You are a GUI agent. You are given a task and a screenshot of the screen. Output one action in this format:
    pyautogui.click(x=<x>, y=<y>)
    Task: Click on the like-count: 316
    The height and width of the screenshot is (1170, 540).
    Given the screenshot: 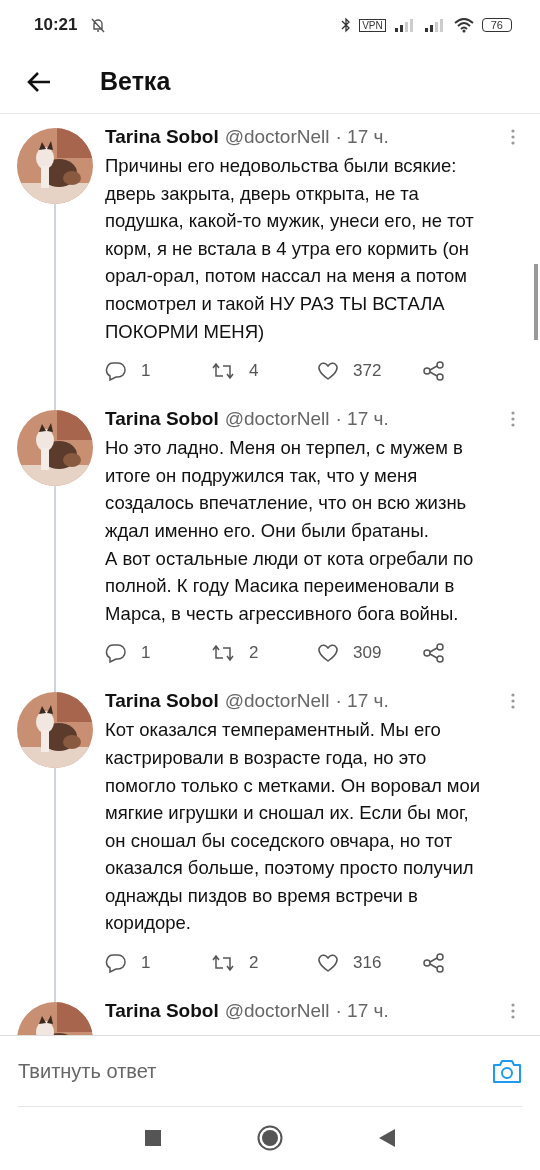 What is the action you would take?
    pyautogui.click(x=367, y=963)
    